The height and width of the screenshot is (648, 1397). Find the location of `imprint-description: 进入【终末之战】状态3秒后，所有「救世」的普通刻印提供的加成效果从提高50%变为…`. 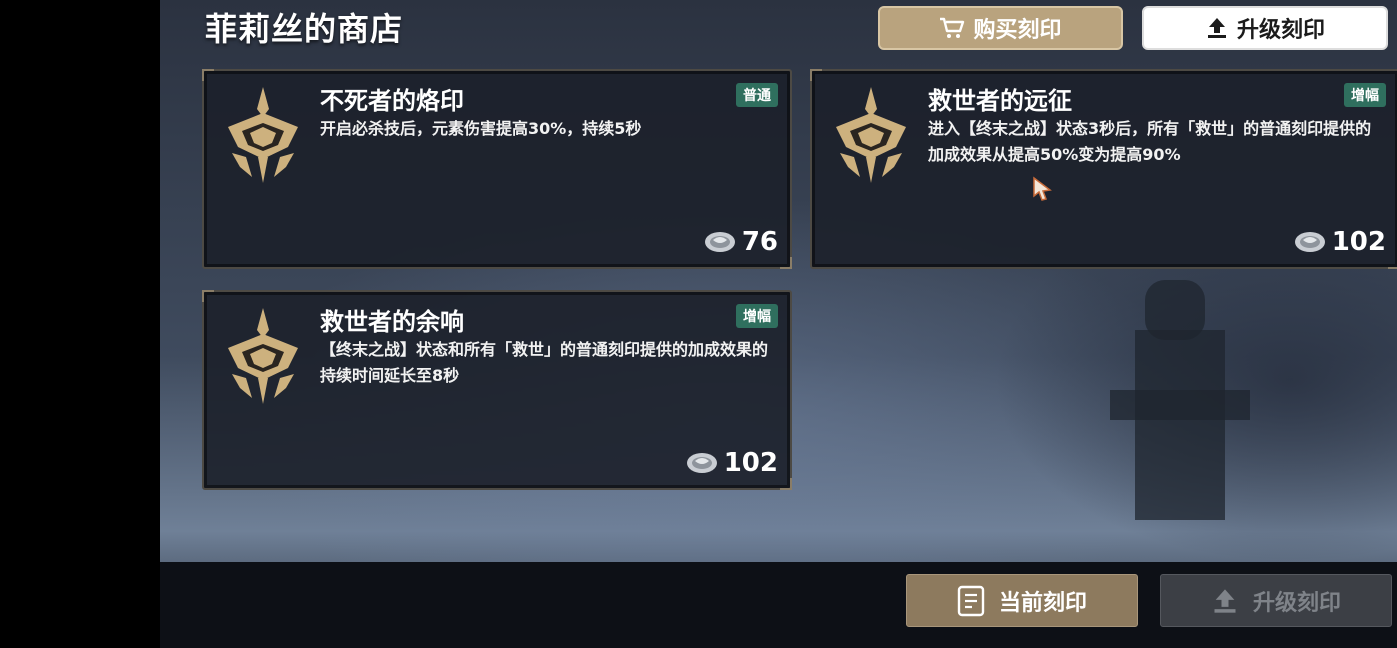

imprint-description: 进入【终末之战】状态3秒后，所有「救世」的普通刻印提供的加成效果从提高50%变为… is located at coordinates (1150, 141).